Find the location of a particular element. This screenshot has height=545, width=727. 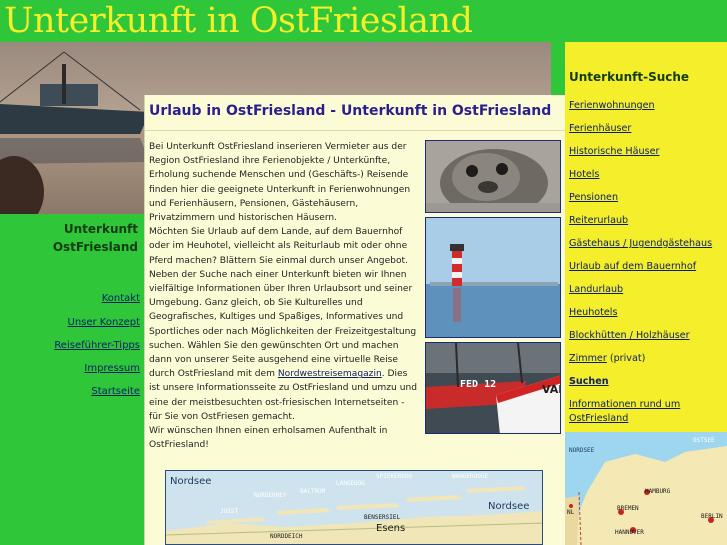

title-divider is located at coordinates (355, 130).